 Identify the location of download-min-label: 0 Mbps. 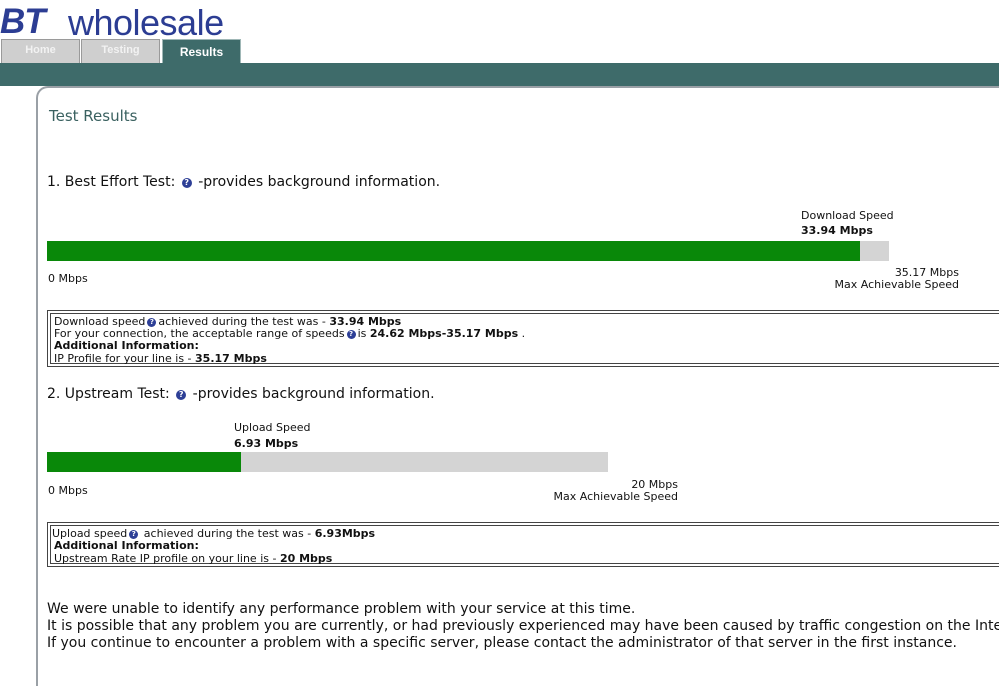
(68, 278).